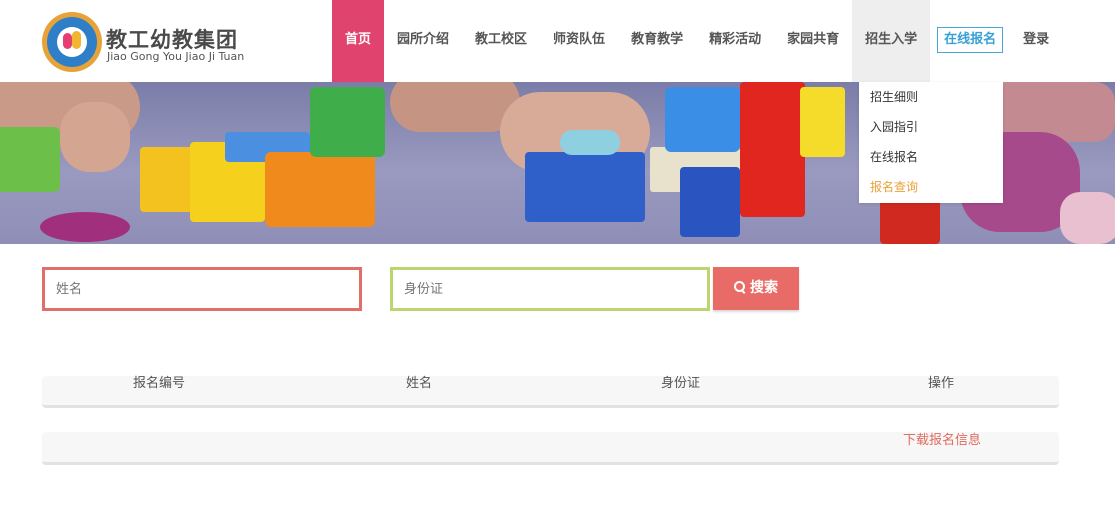 The height and width of the screenshot is (511, 1115). I want to click on enrollment-dropdown: 招生细则 入园指引 在线报名 报名查询, so click(931, 142).